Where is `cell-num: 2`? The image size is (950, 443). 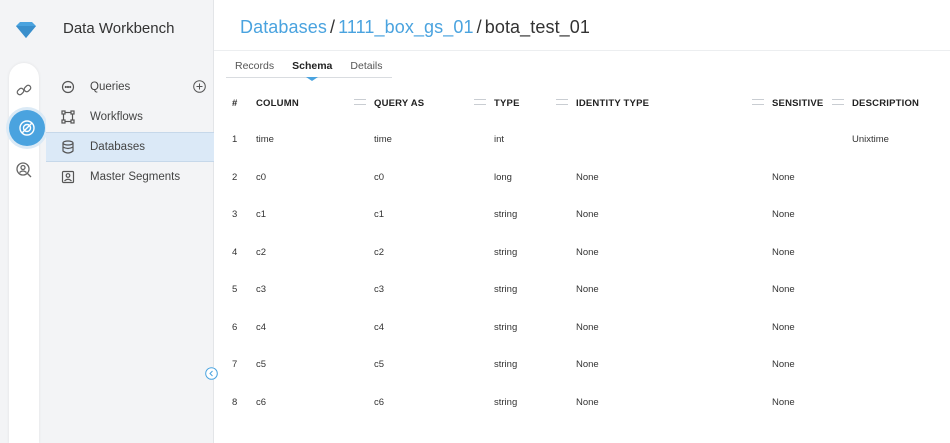 cell-num: 2 is located at coordinates (235, 177).